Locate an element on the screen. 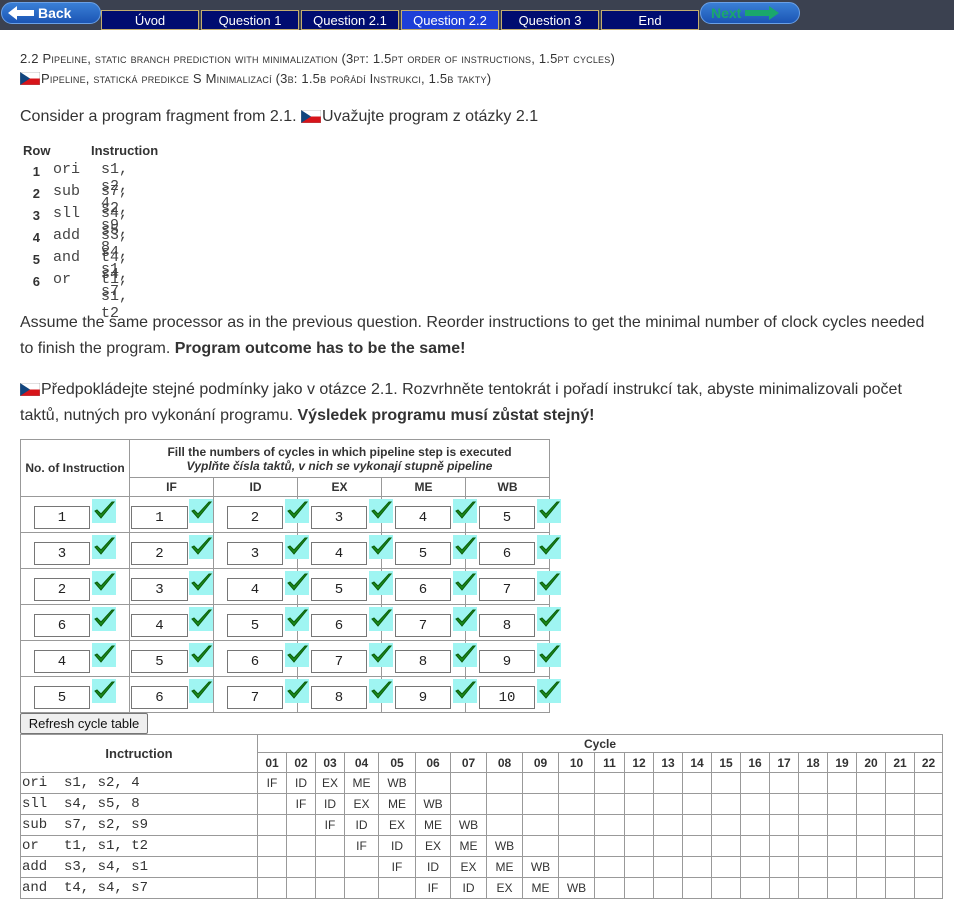 Image resolution: width=954 pixels, height=919 pixels. stage-cycle-input-if: 6 is located at coordinates (159, 697).